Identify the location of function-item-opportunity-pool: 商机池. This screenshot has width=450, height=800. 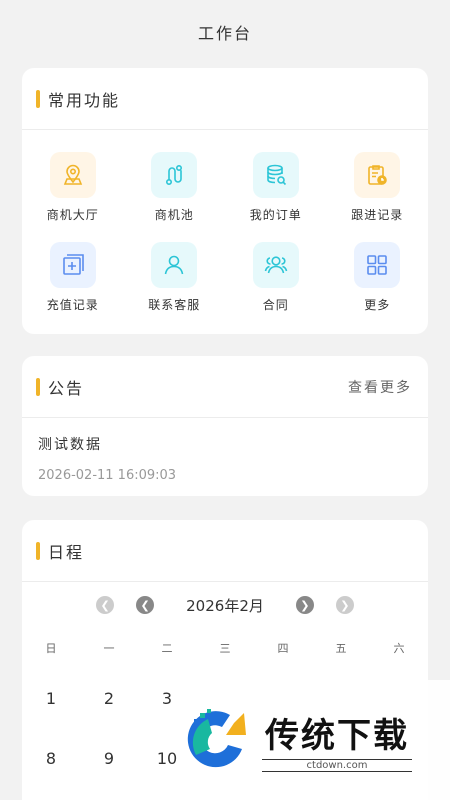
(175, 197).